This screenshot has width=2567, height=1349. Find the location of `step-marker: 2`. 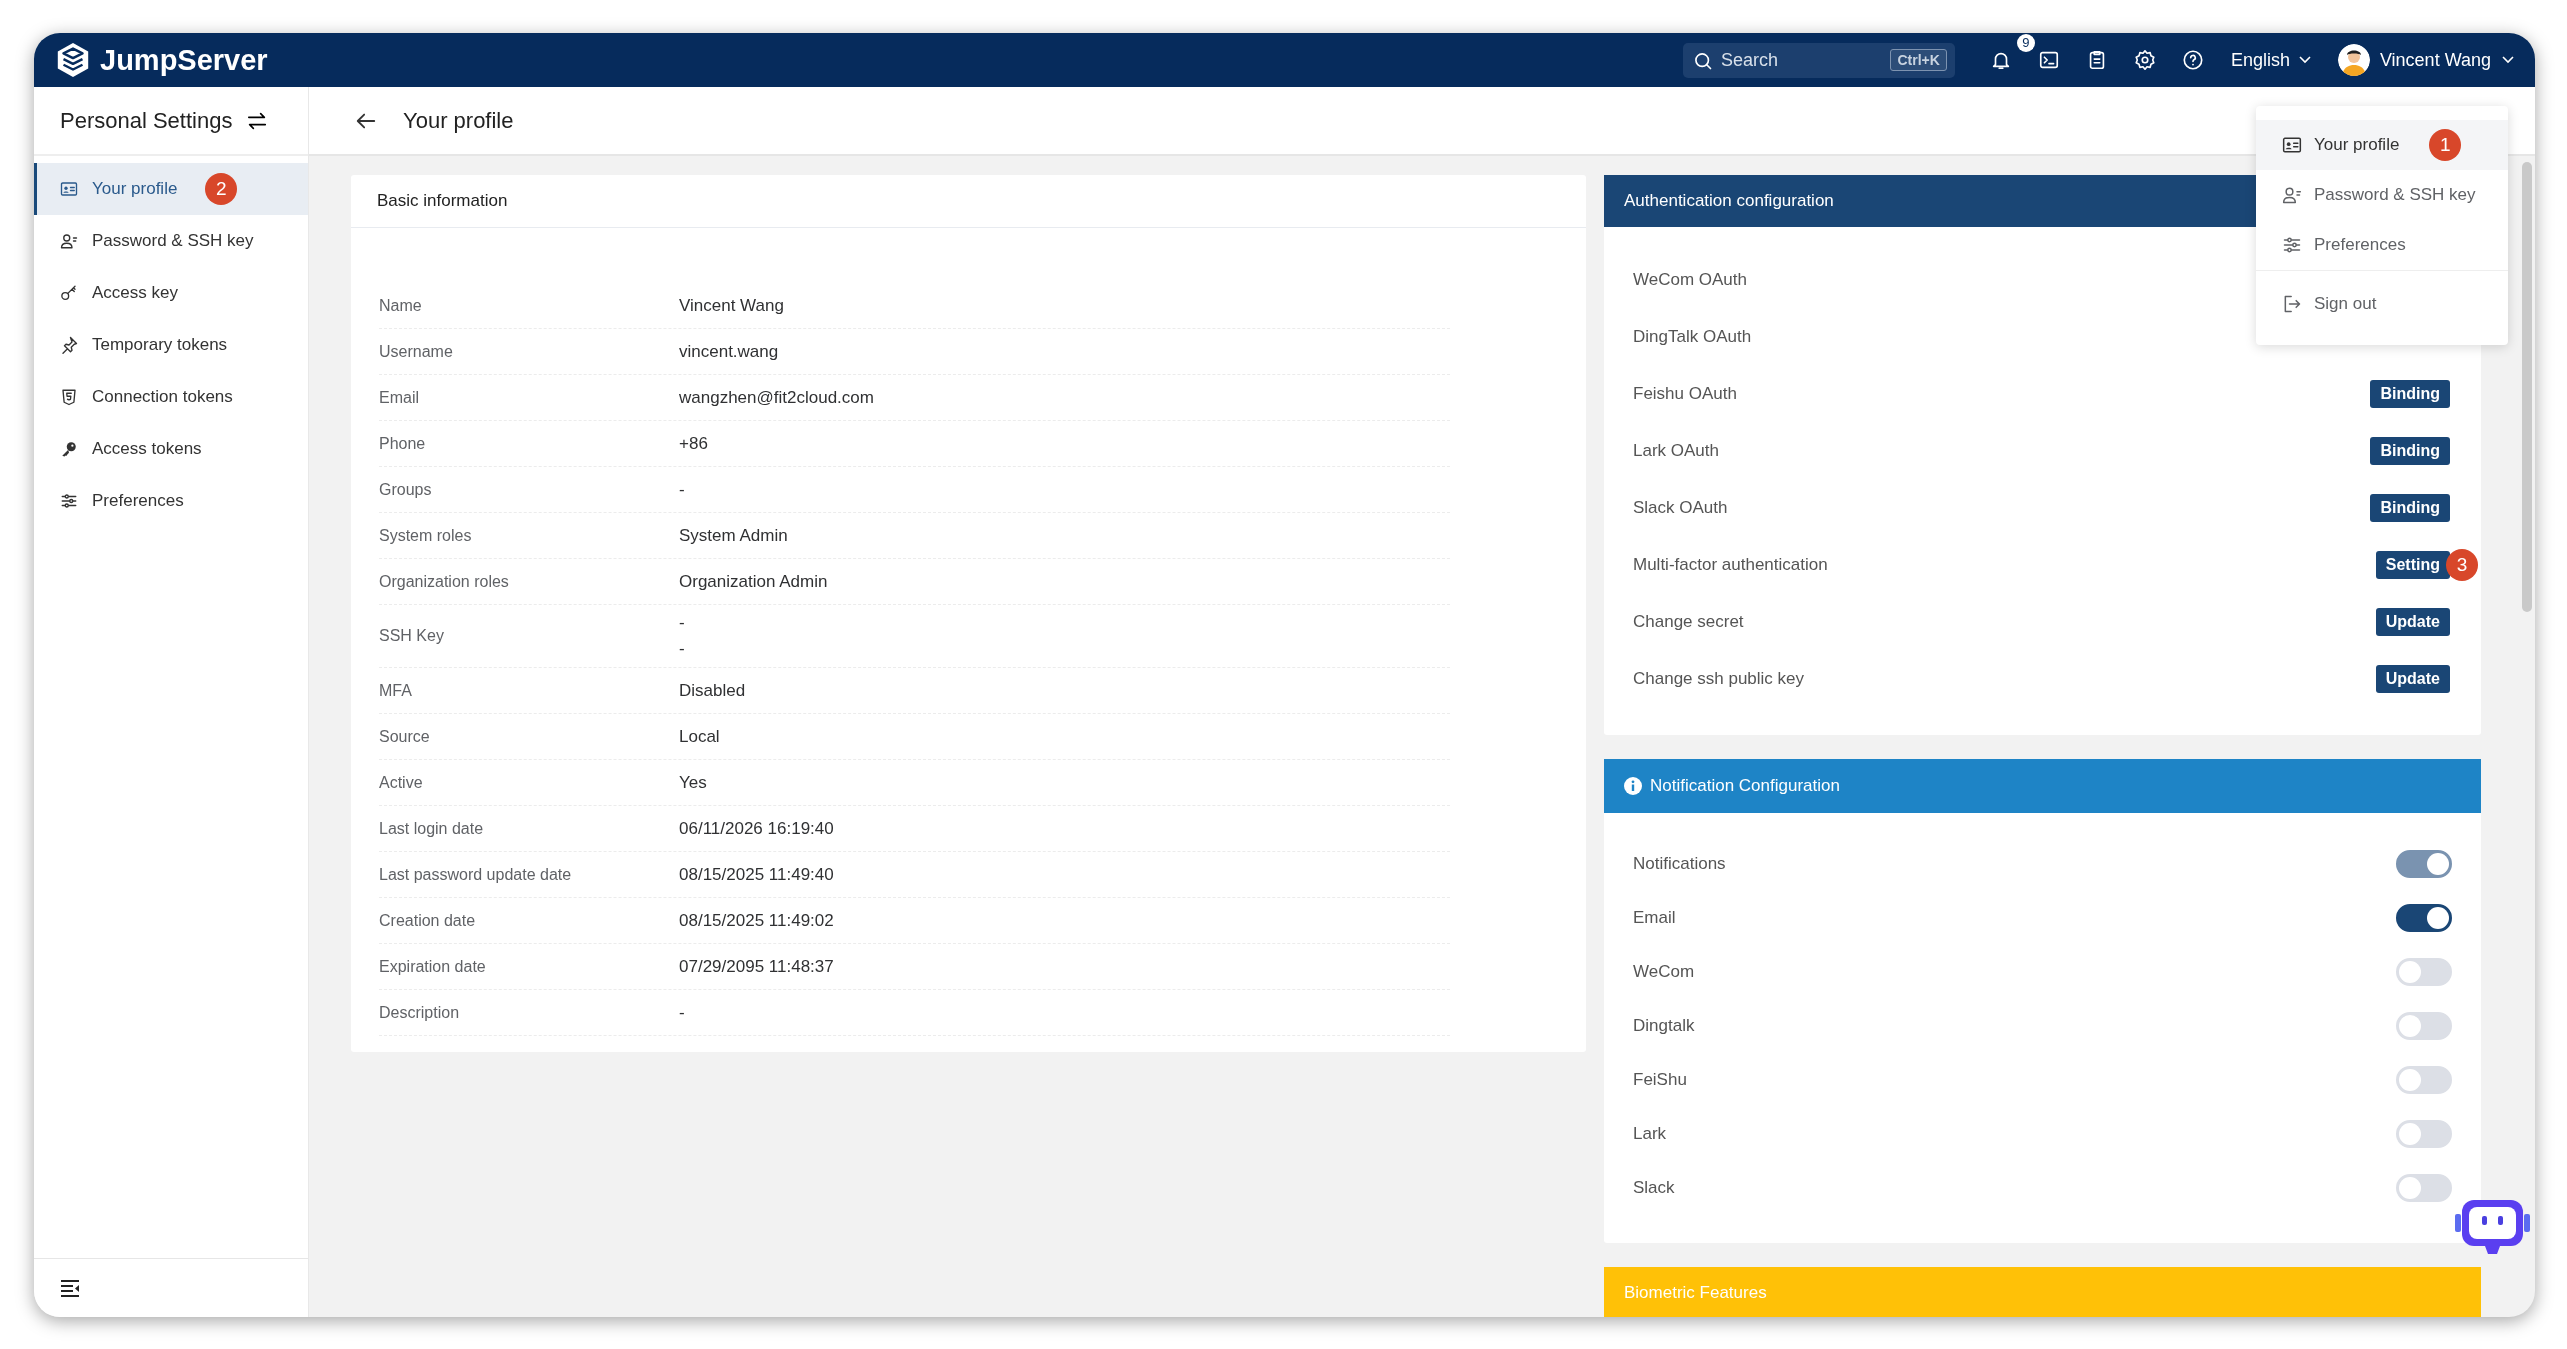

step-marker: 2 is located at coordinates (221, 189).